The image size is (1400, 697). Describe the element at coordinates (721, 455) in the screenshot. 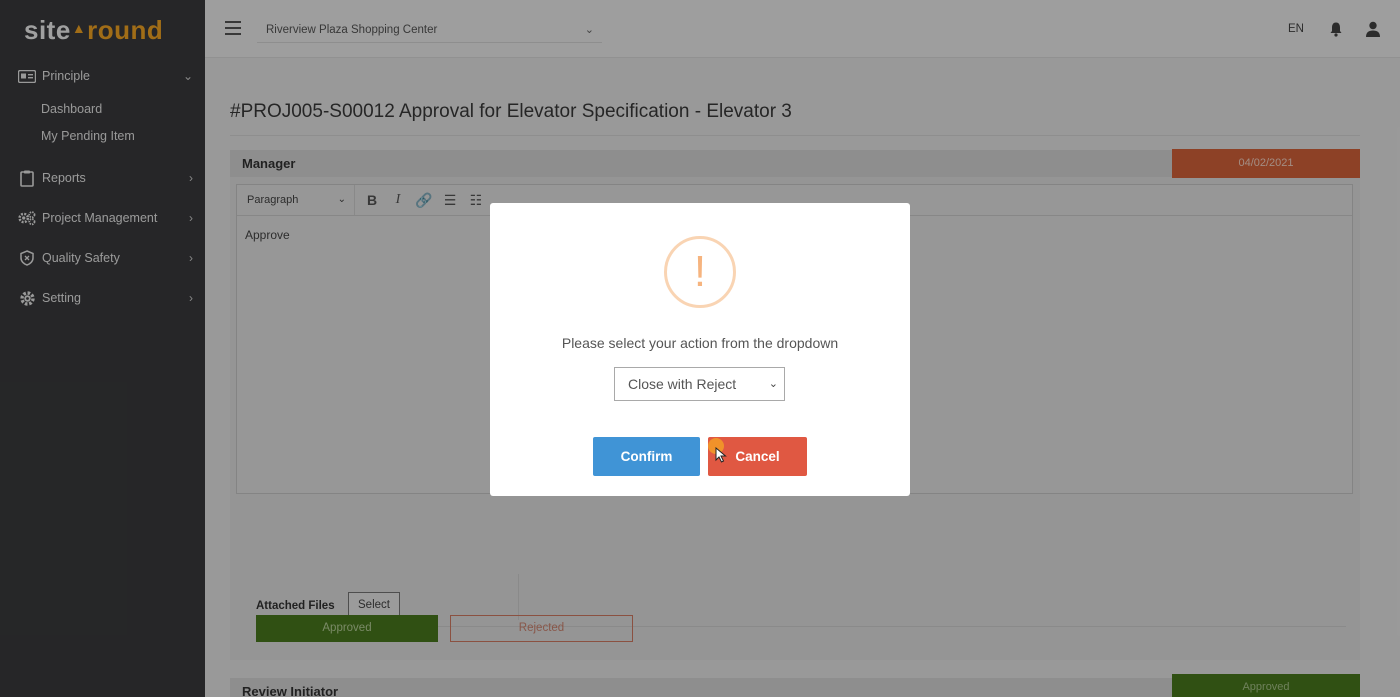

I see `mouse-cursor-icon` at that location.